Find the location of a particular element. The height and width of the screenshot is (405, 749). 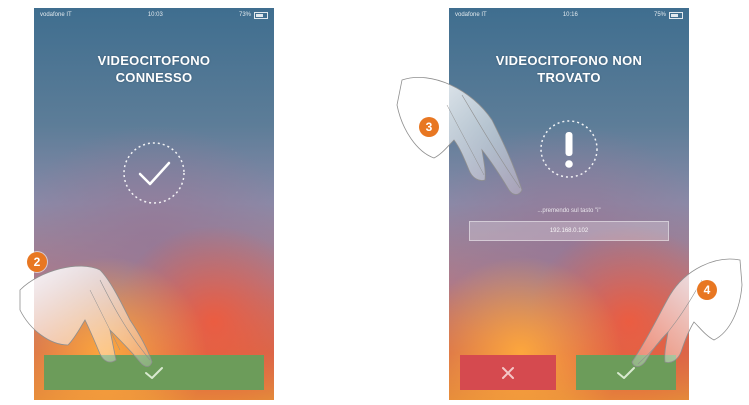

clock: 10:03 is located at coordinates (155, 15).